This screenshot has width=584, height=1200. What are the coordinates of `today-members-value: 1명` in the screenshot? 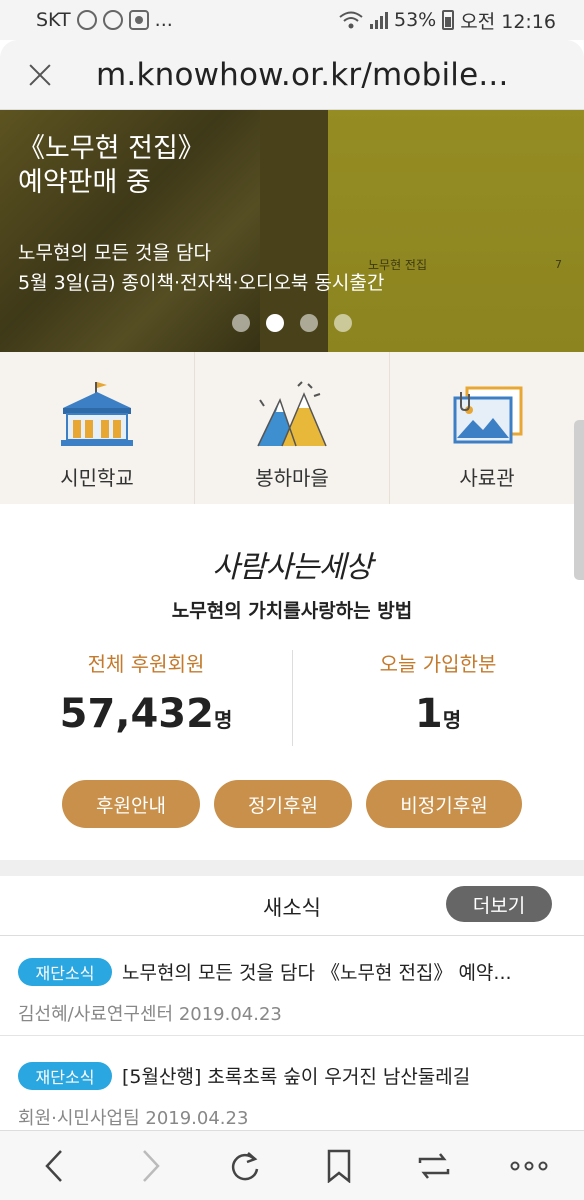 It's located at (438, 714).